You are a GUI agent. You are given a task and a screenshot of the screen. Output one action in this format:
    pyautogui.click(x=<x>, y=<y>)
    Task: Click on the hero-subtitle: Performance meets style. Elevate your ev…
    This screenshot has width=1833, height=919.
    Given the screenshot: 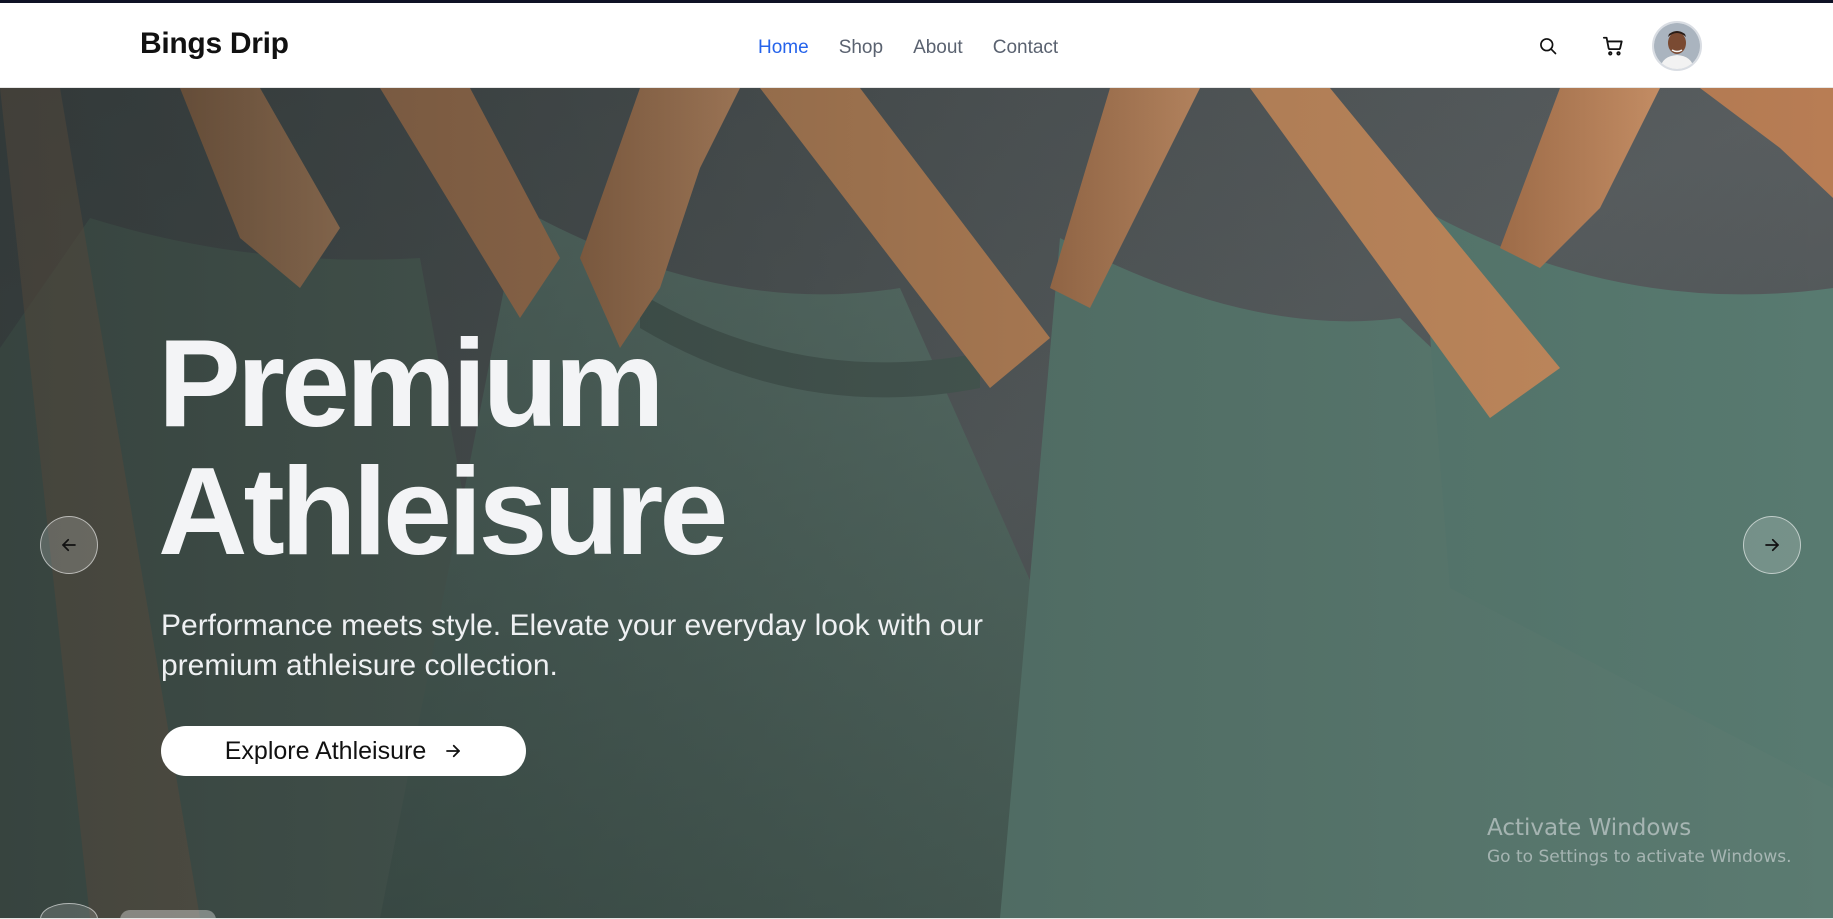 What is the action you would take?
    pyautogui.click(x=572, y=645)
    